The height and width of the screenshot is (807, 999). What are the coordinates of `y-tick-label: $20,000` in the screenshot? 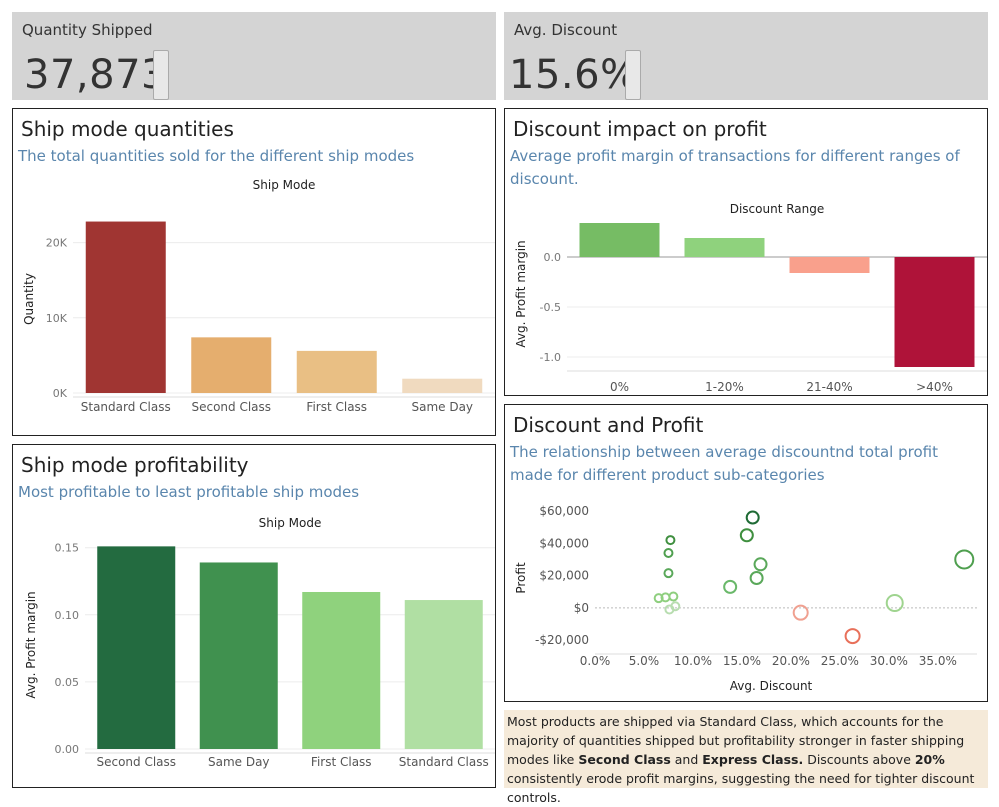 It's located at (564, 576).